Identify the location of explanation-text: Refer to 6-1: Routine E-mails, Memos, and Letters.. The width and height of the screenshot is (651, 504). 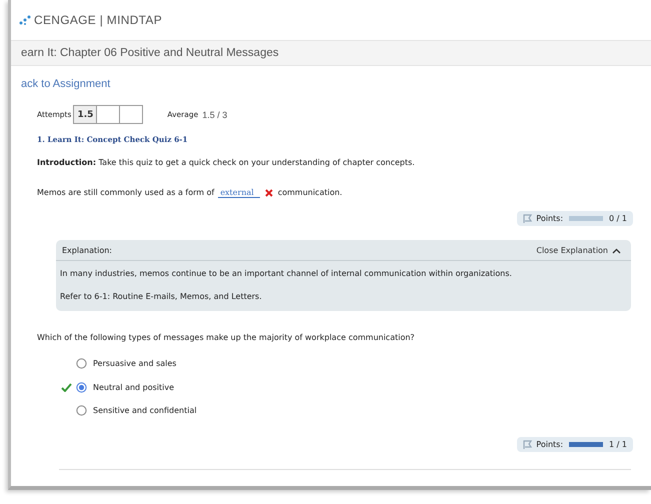
(161, 296).